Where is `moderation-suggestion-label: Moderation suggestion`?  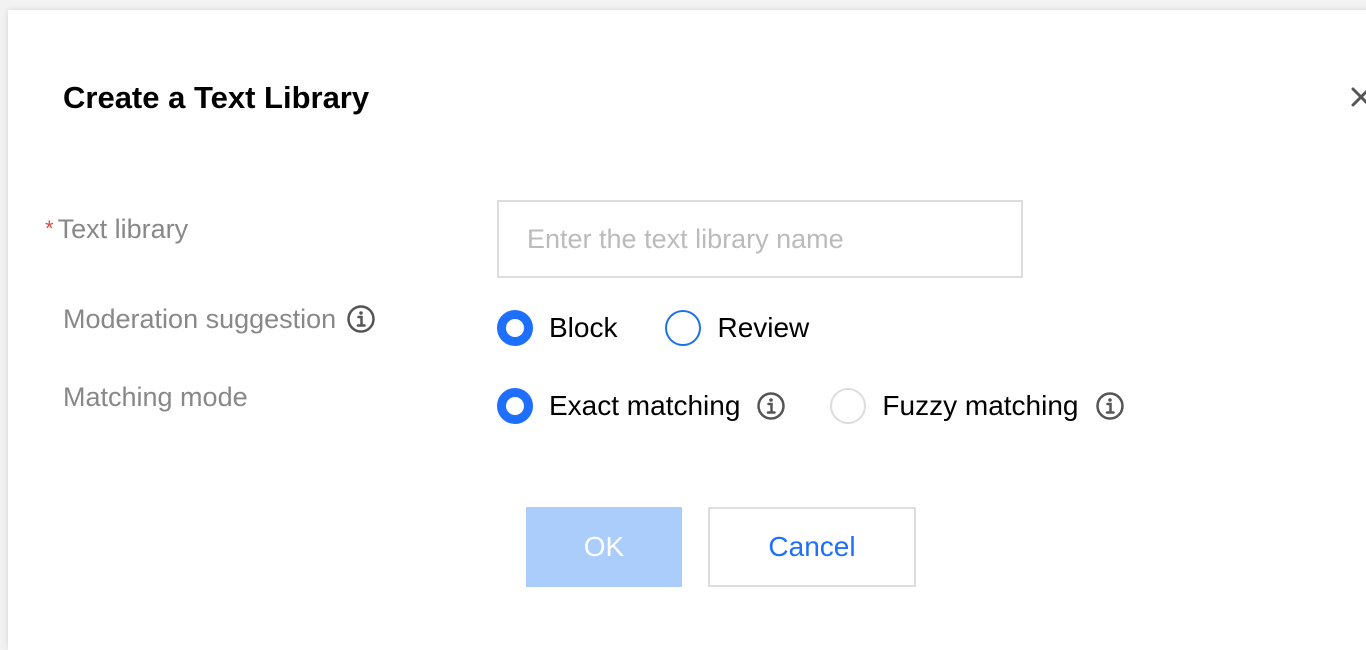
moderation-suggestion-label: Moderation suggestion is located at coordinates (219, 319).